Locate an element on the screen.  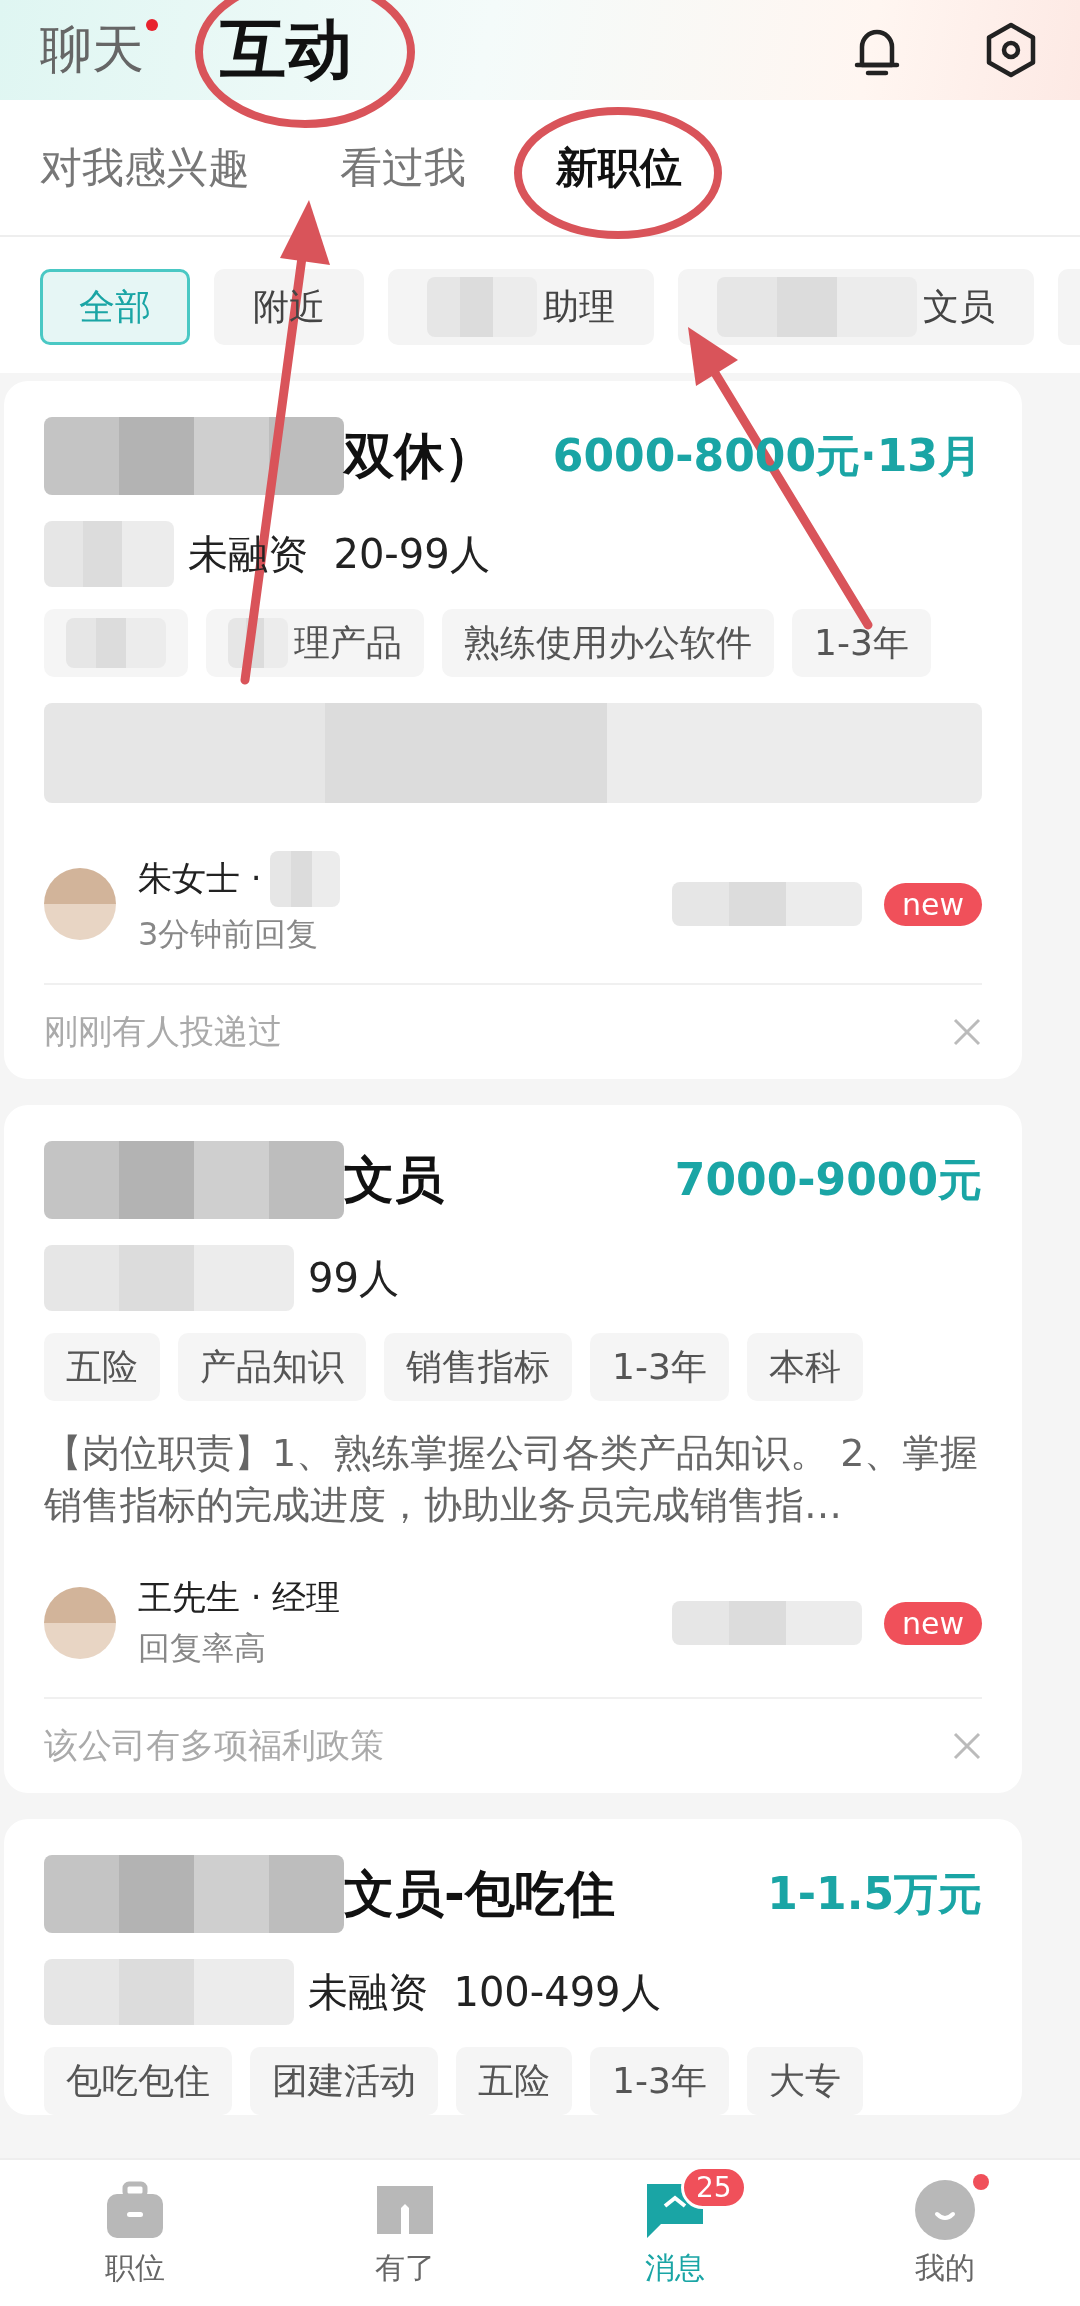
nav-tab: 我的 is located at coordinates (945, 2233).